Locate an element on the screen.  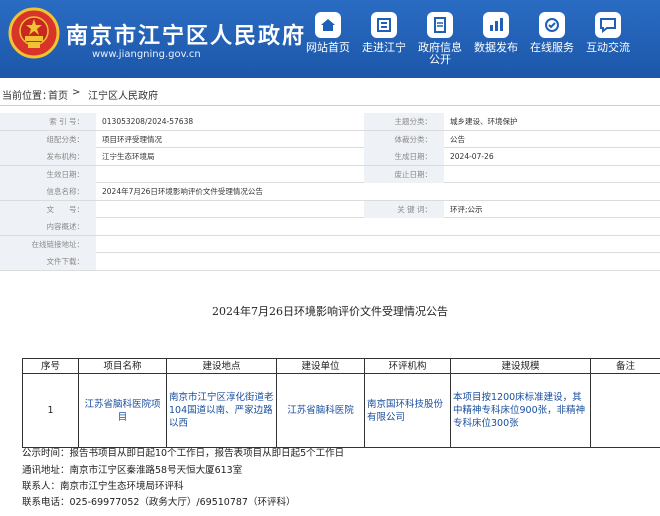
info-row-docno: 文 号： 关 键 词： 环评;公示 is located at coordinates (330, 209).